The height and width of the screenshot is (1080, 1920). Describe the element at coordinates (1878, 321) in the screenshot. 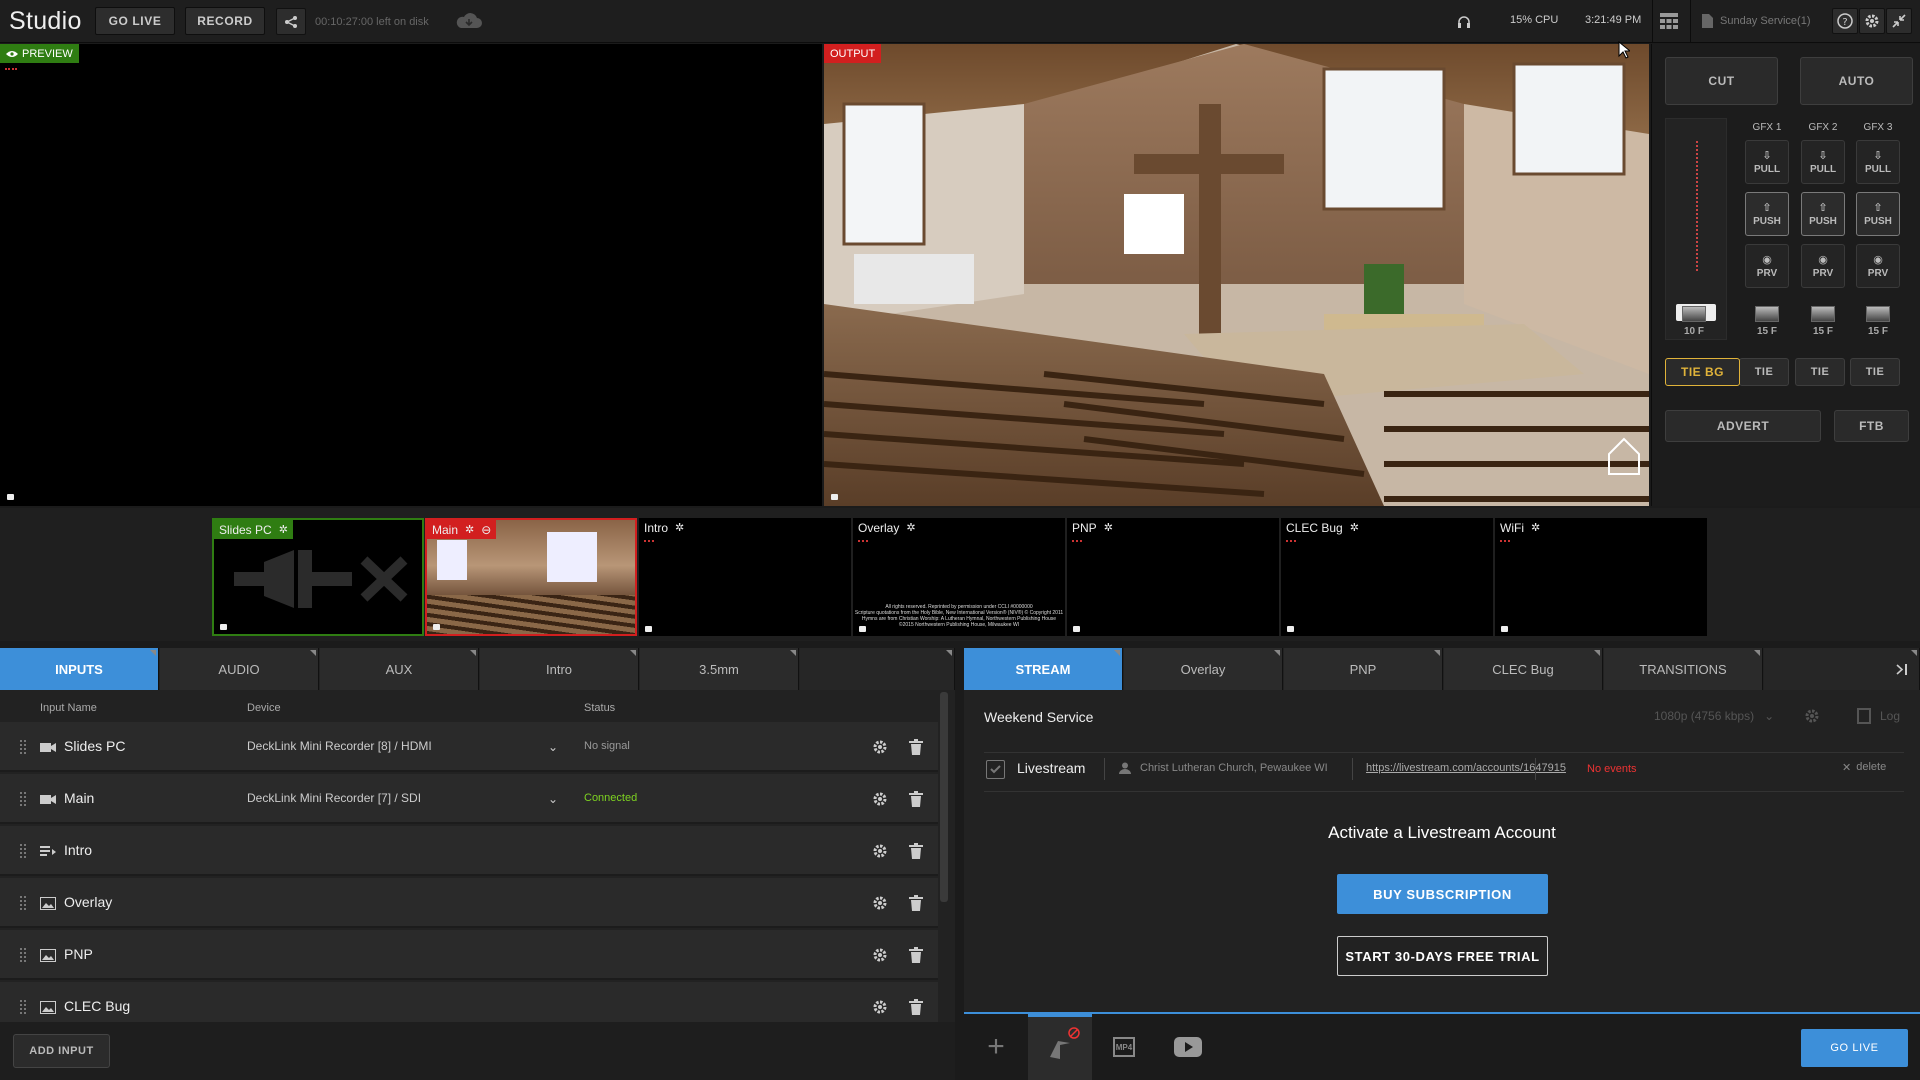

I see `gfx-3-frames: 15 F` at that location.